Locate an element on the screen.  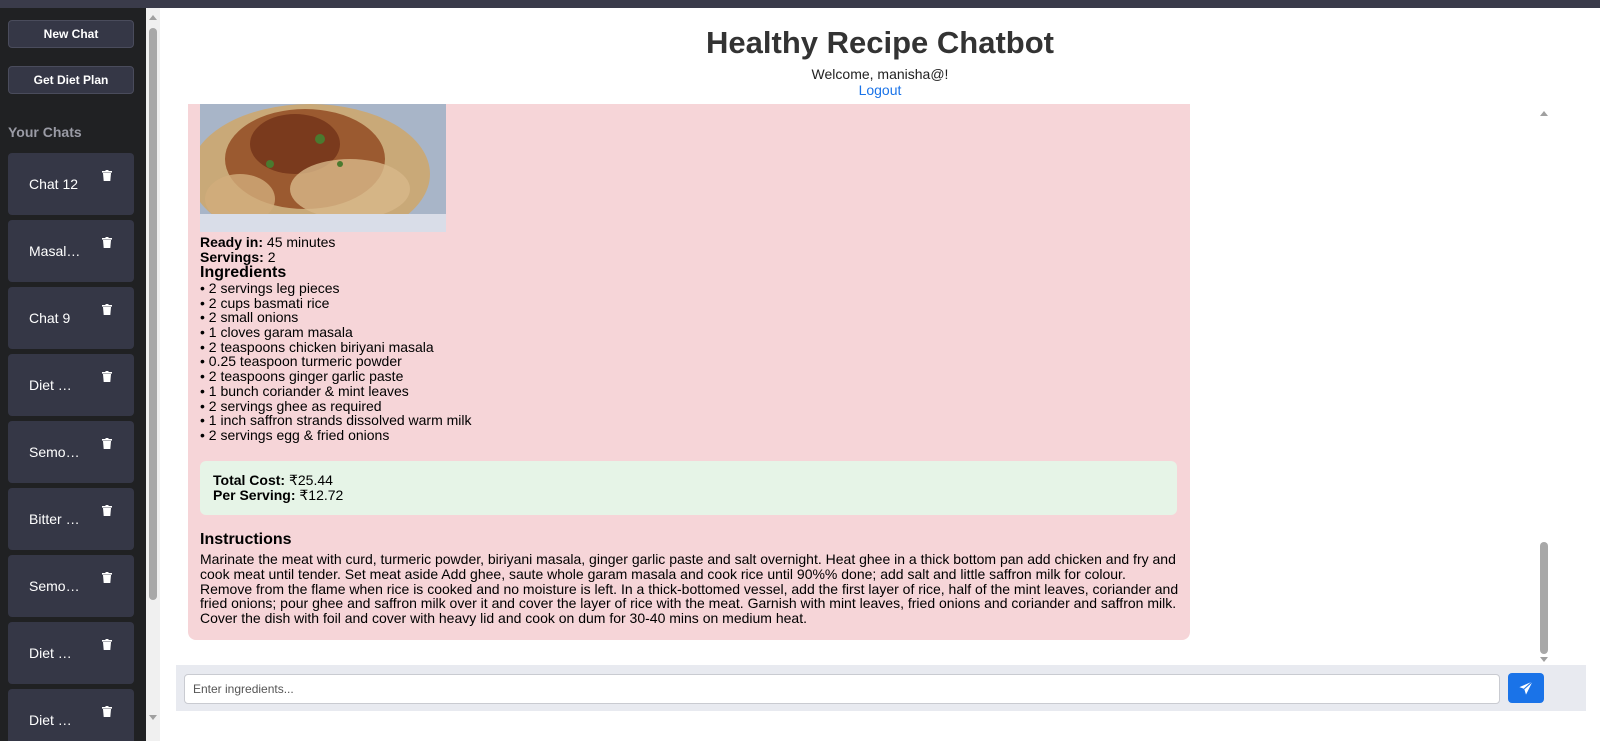
chat-scroll-up-icon is located at coordinates (1544, 113).